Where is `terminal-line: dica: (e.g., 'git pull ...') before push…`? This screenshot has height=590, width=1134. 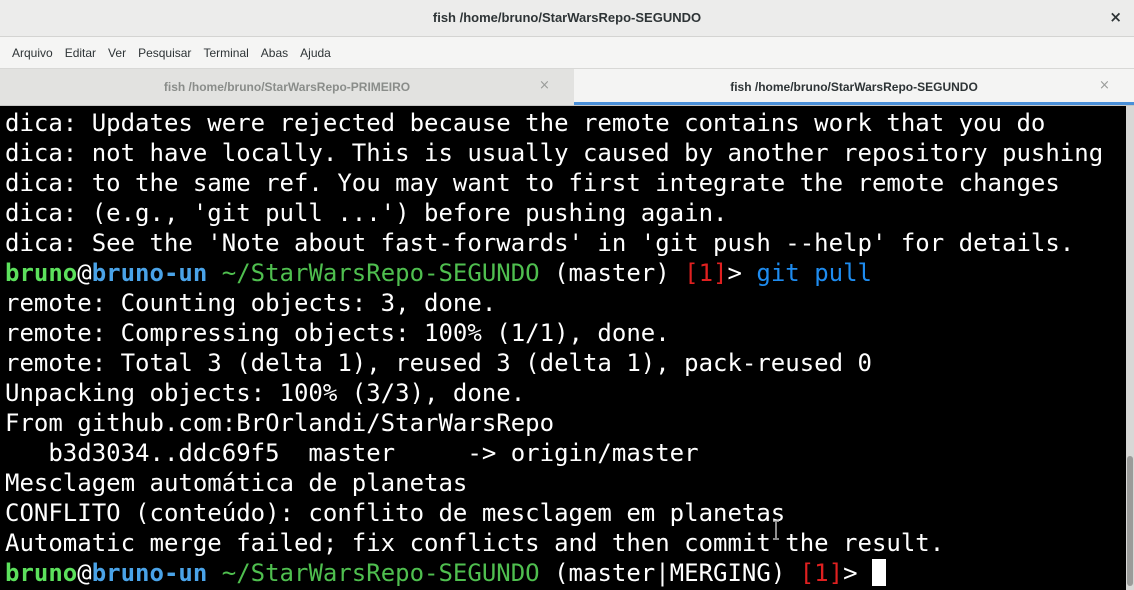 terminal-line: dica: (e.g., 'git pull ...') before push… is located at coordinates (366, 213).